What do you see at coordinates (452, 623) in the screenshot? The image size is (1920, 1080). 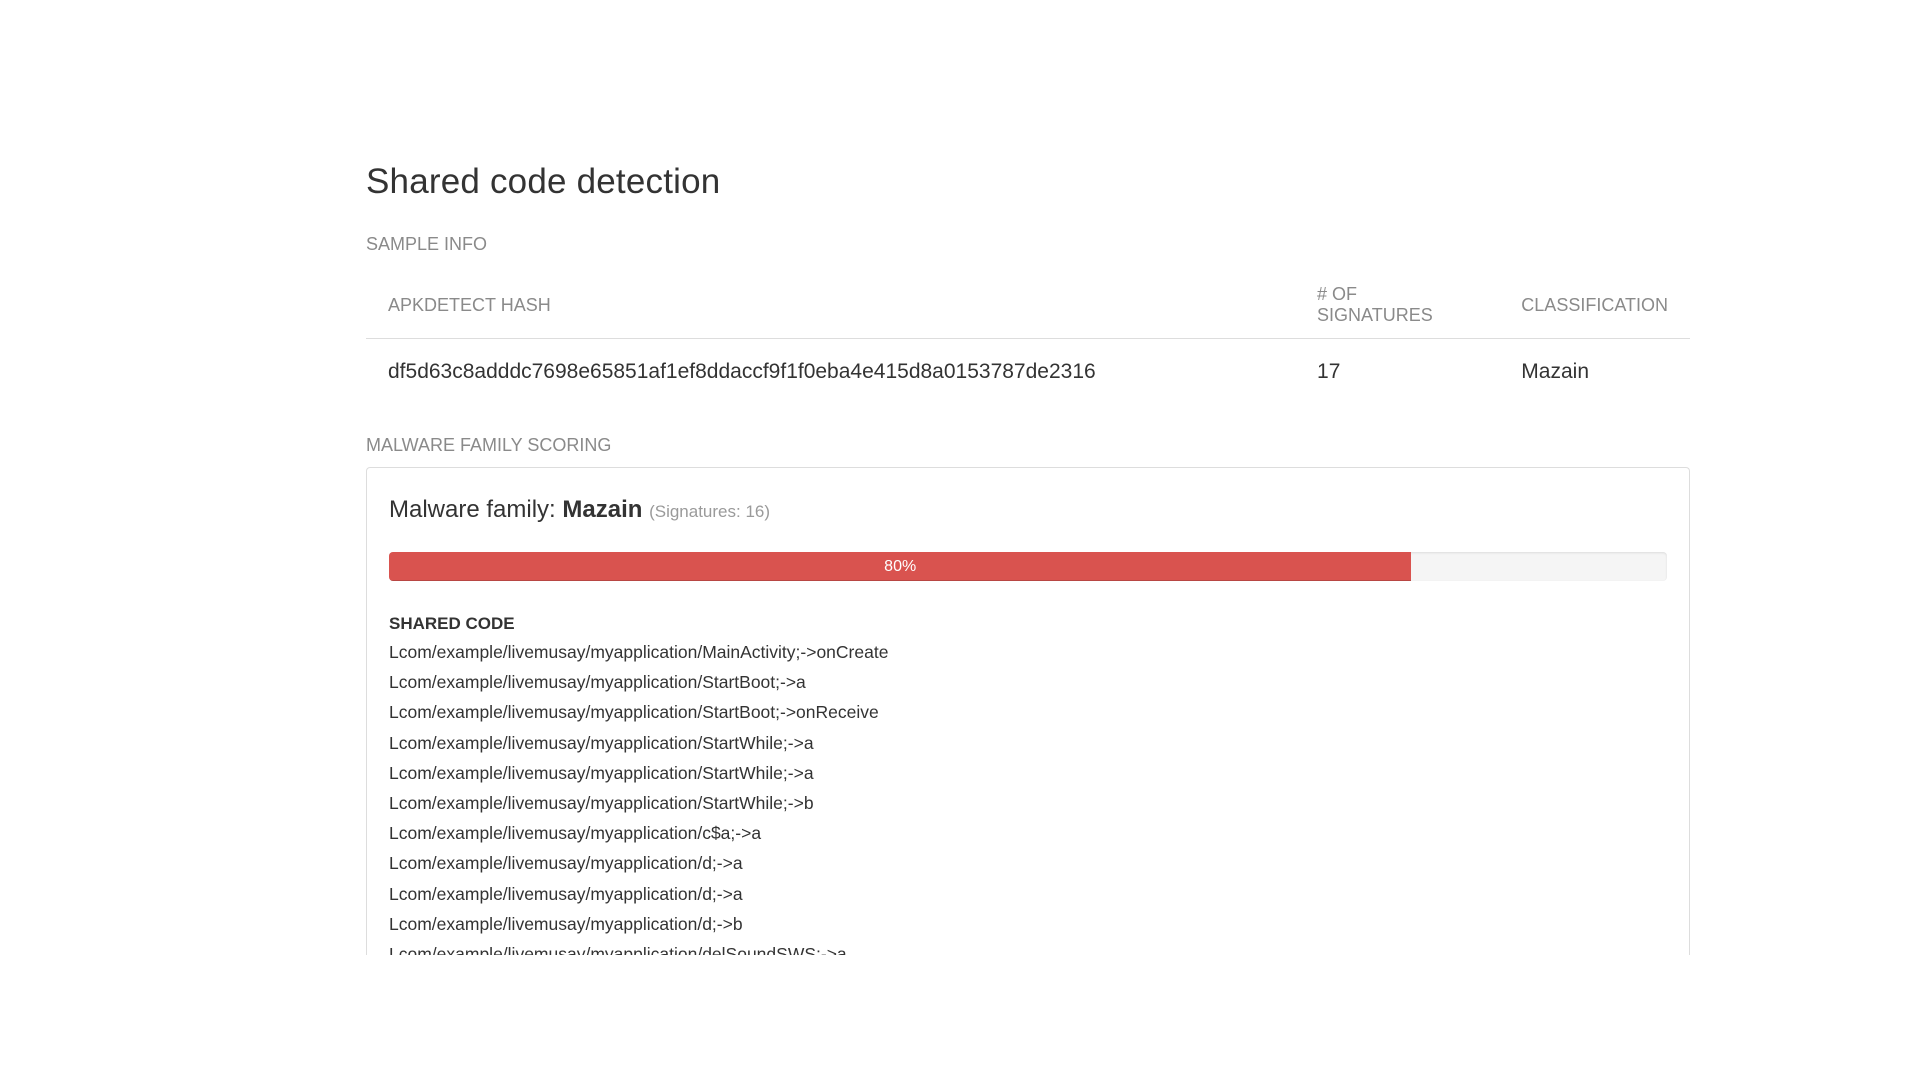 I see `shared-code-heading: SHARED CODE` at bounding box center [452, 623].